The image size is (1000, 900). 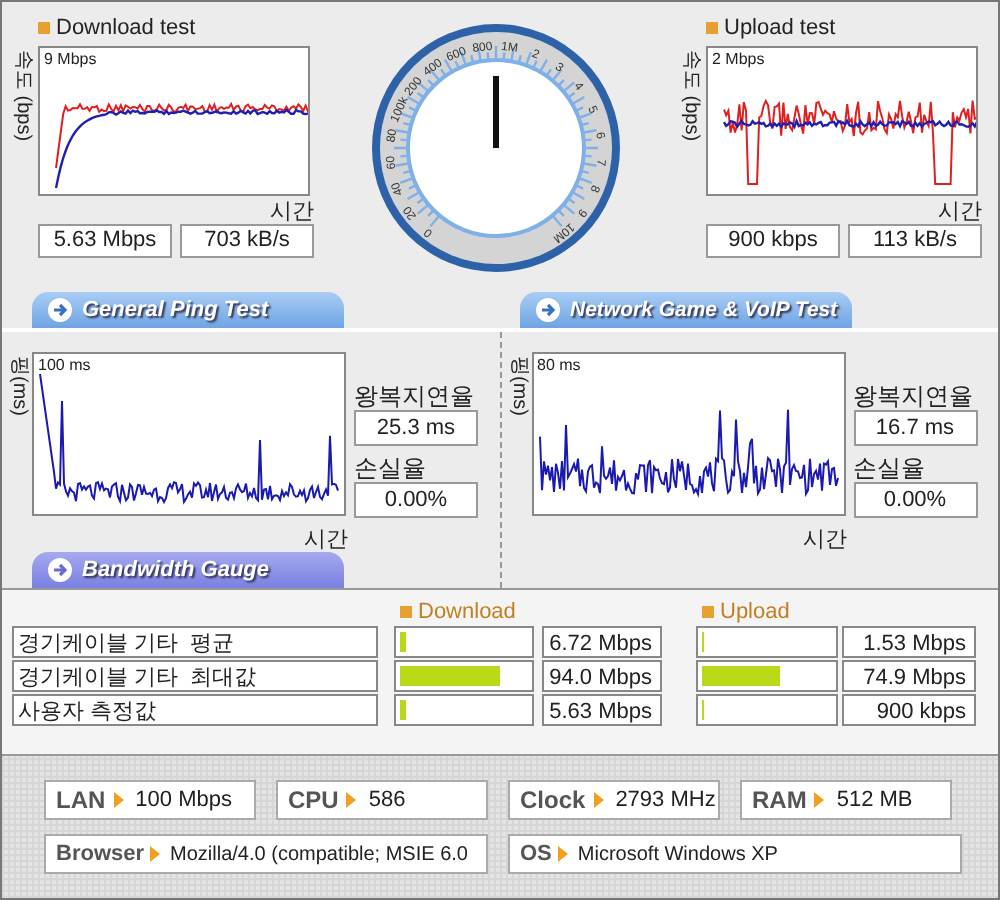 I want to click on tab-title: General Ping Test, so click(x=175, y=310).